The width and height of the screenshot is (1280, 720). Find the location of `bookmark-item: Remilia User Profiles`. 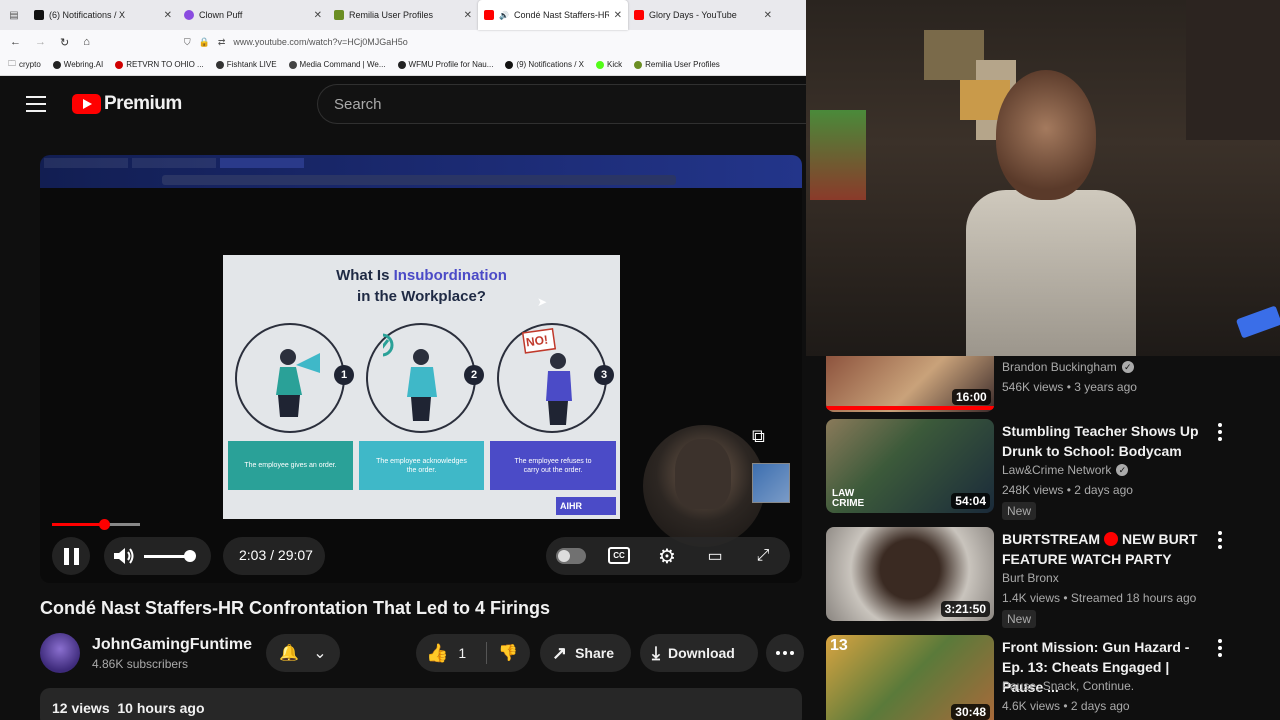

bookmark-item: Remilia User Profiles is located at coordinates (677, 64).